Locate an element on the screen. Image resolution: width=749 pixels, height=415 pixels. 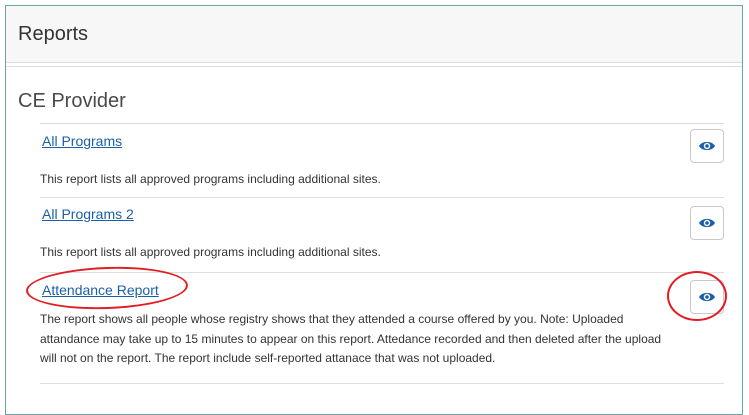
panel-title: Reports is located at coordinates (53, 34).